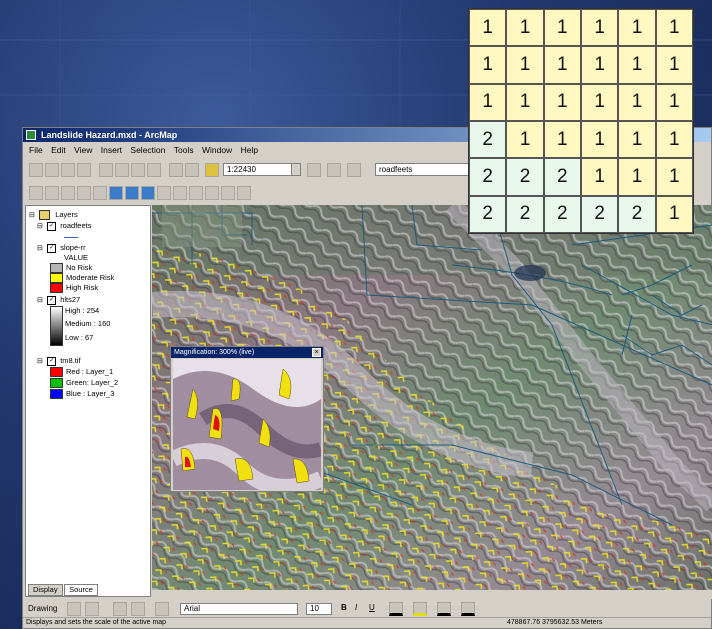  I want to click on paste-icon, so click(138, 170).